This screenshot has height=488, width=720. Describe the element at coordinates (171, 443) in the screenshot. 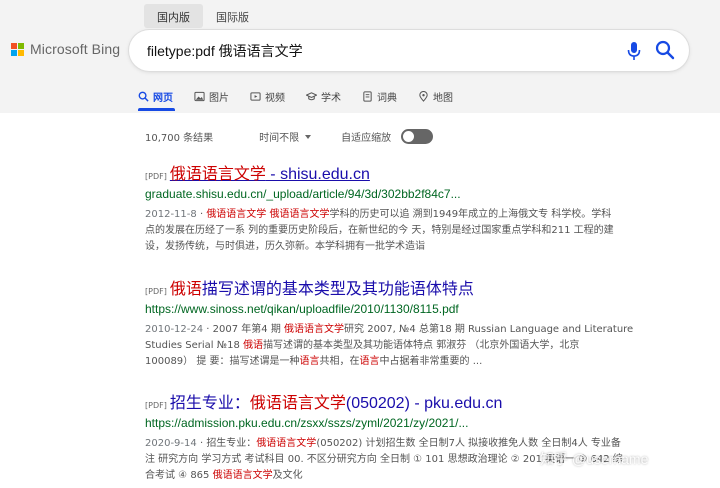

I see `result-date: 2020-9-14` at that location.